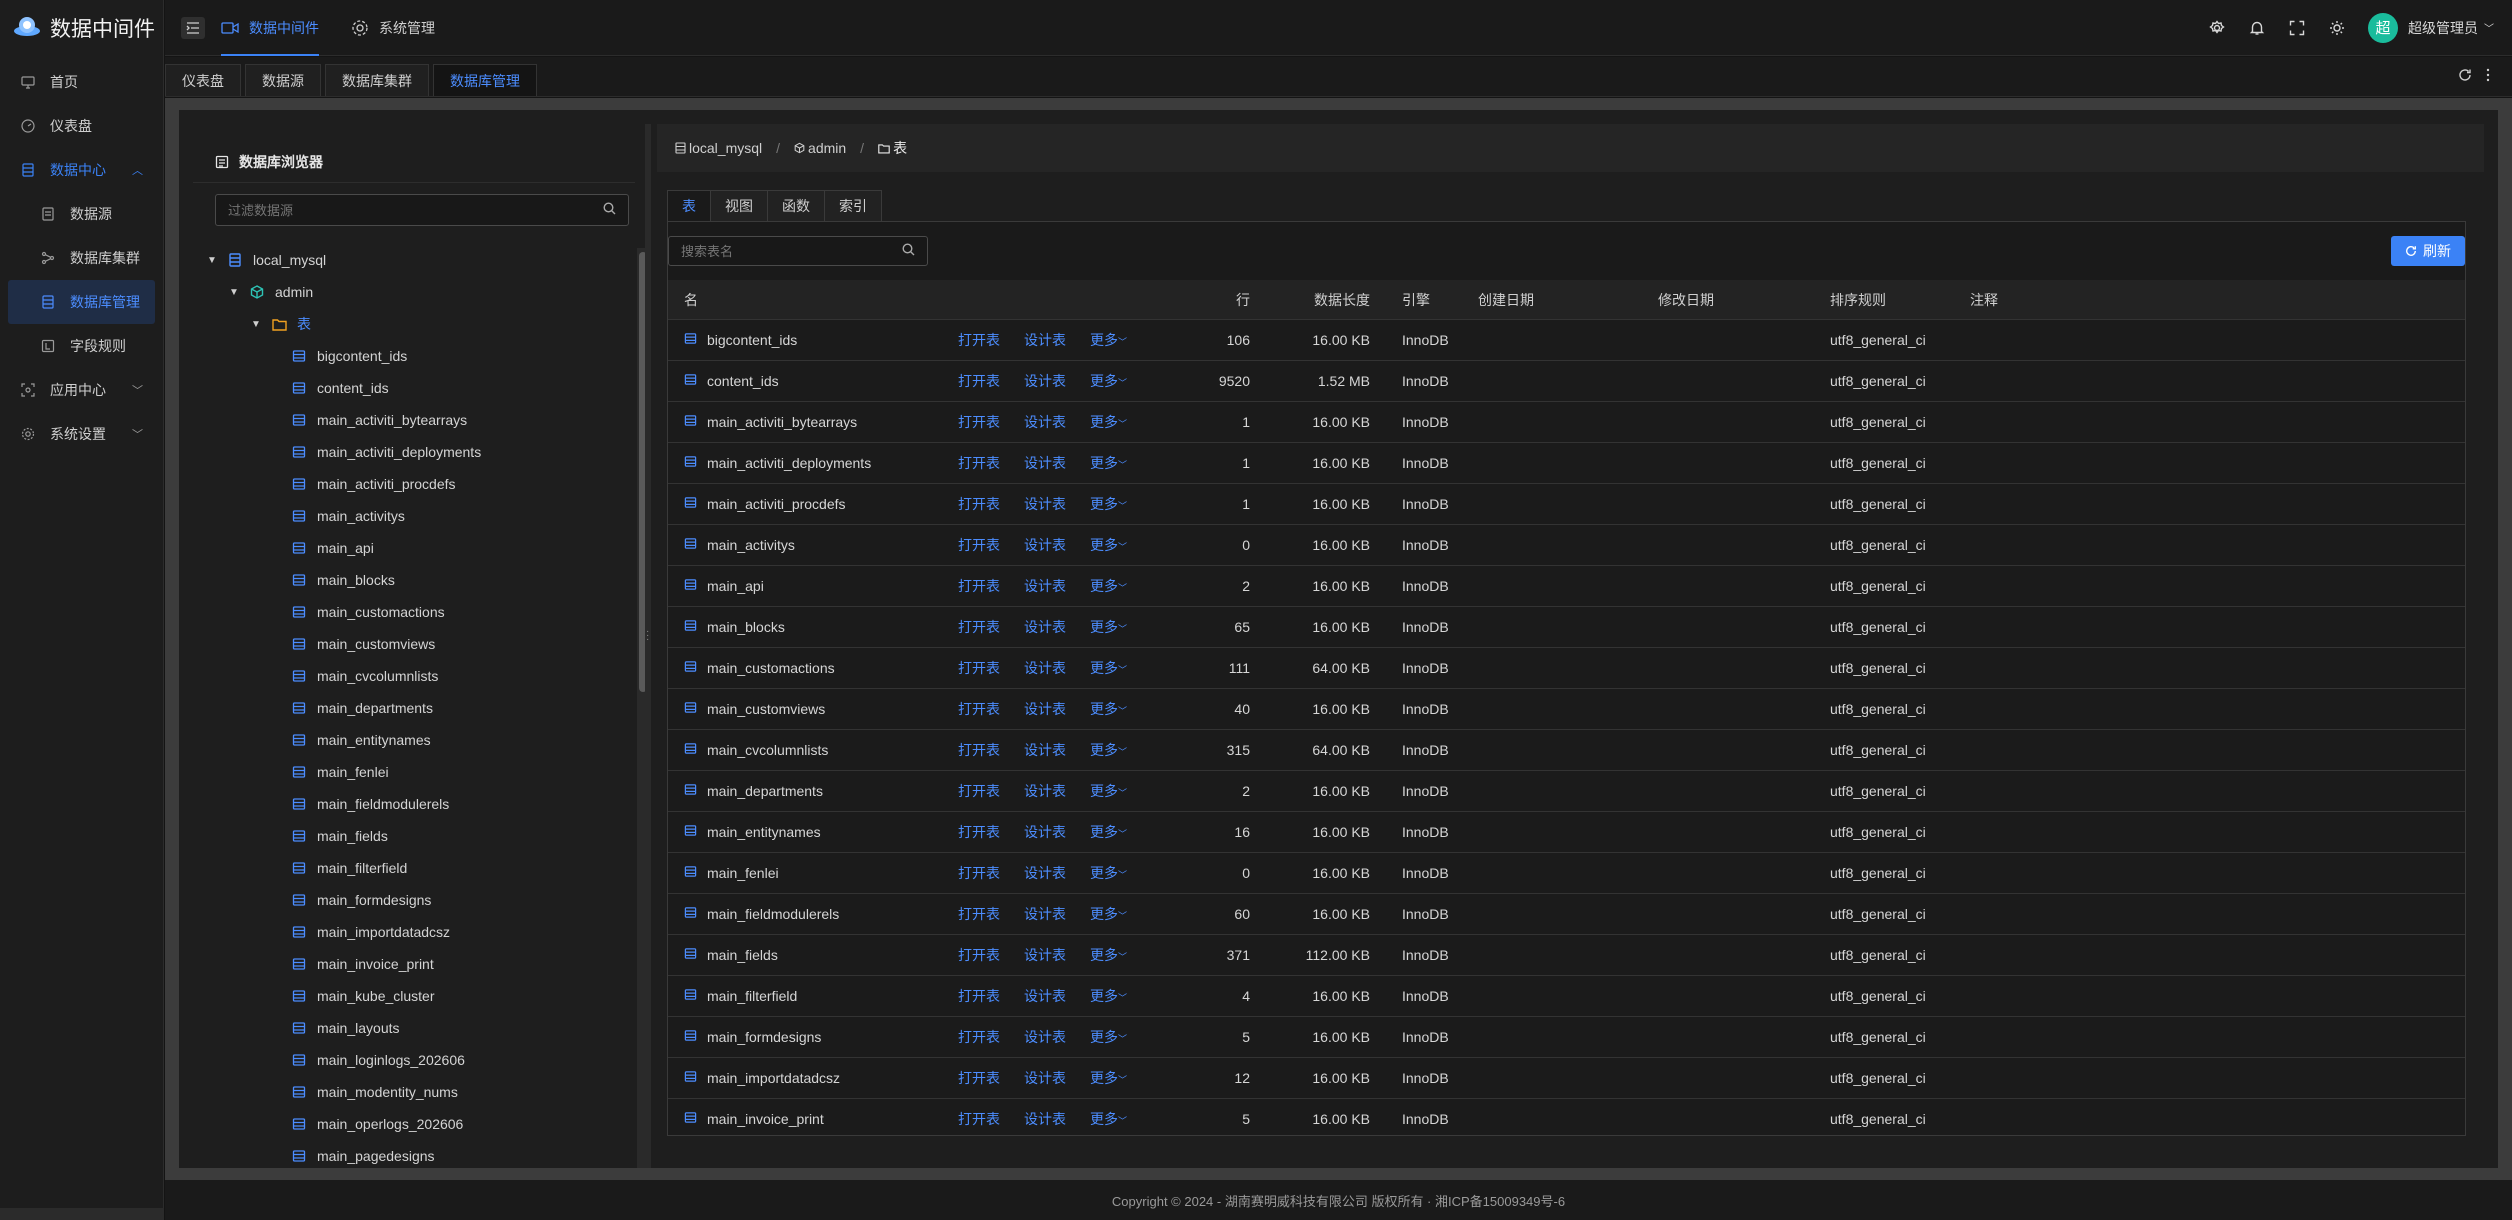 This screenshot has width=2512, height=1220. I want to click on reload-icon, so click(2465, 77).